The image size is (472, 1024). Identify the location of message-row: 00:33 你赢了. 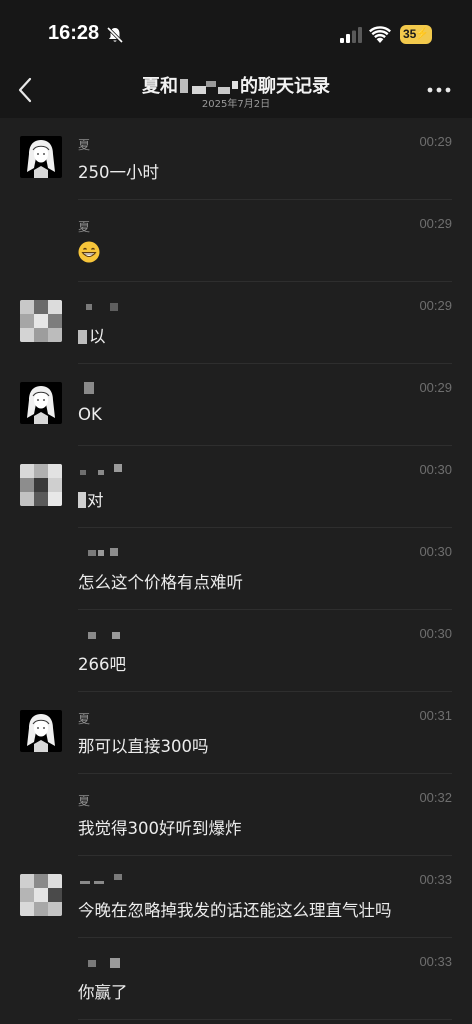
(236, 979).